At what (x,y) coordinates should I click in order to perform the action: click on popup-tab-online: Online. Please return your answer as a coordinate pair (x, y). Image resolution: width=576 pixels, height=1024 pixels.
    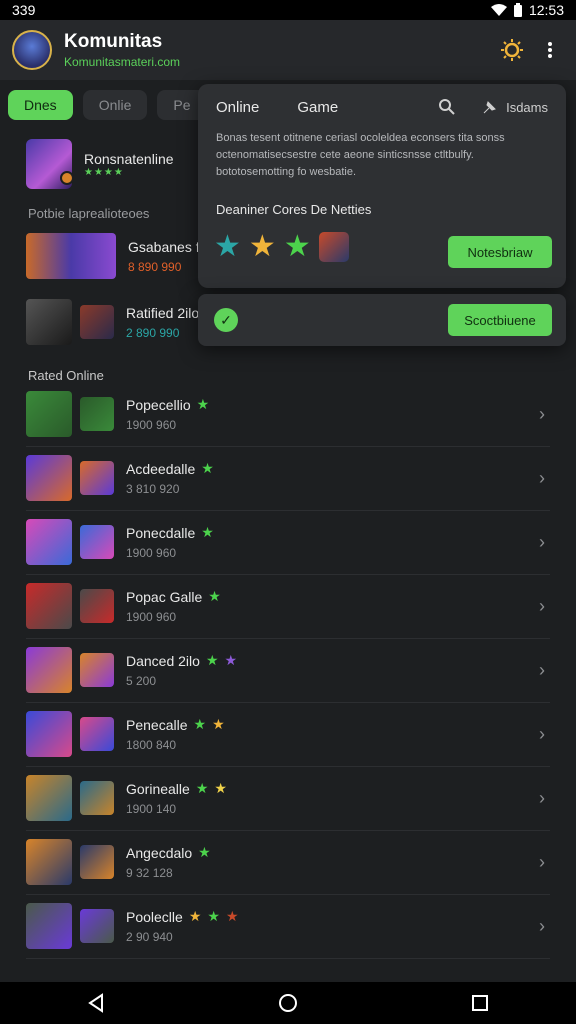
    Looking at the image, I should click on (237, 107).